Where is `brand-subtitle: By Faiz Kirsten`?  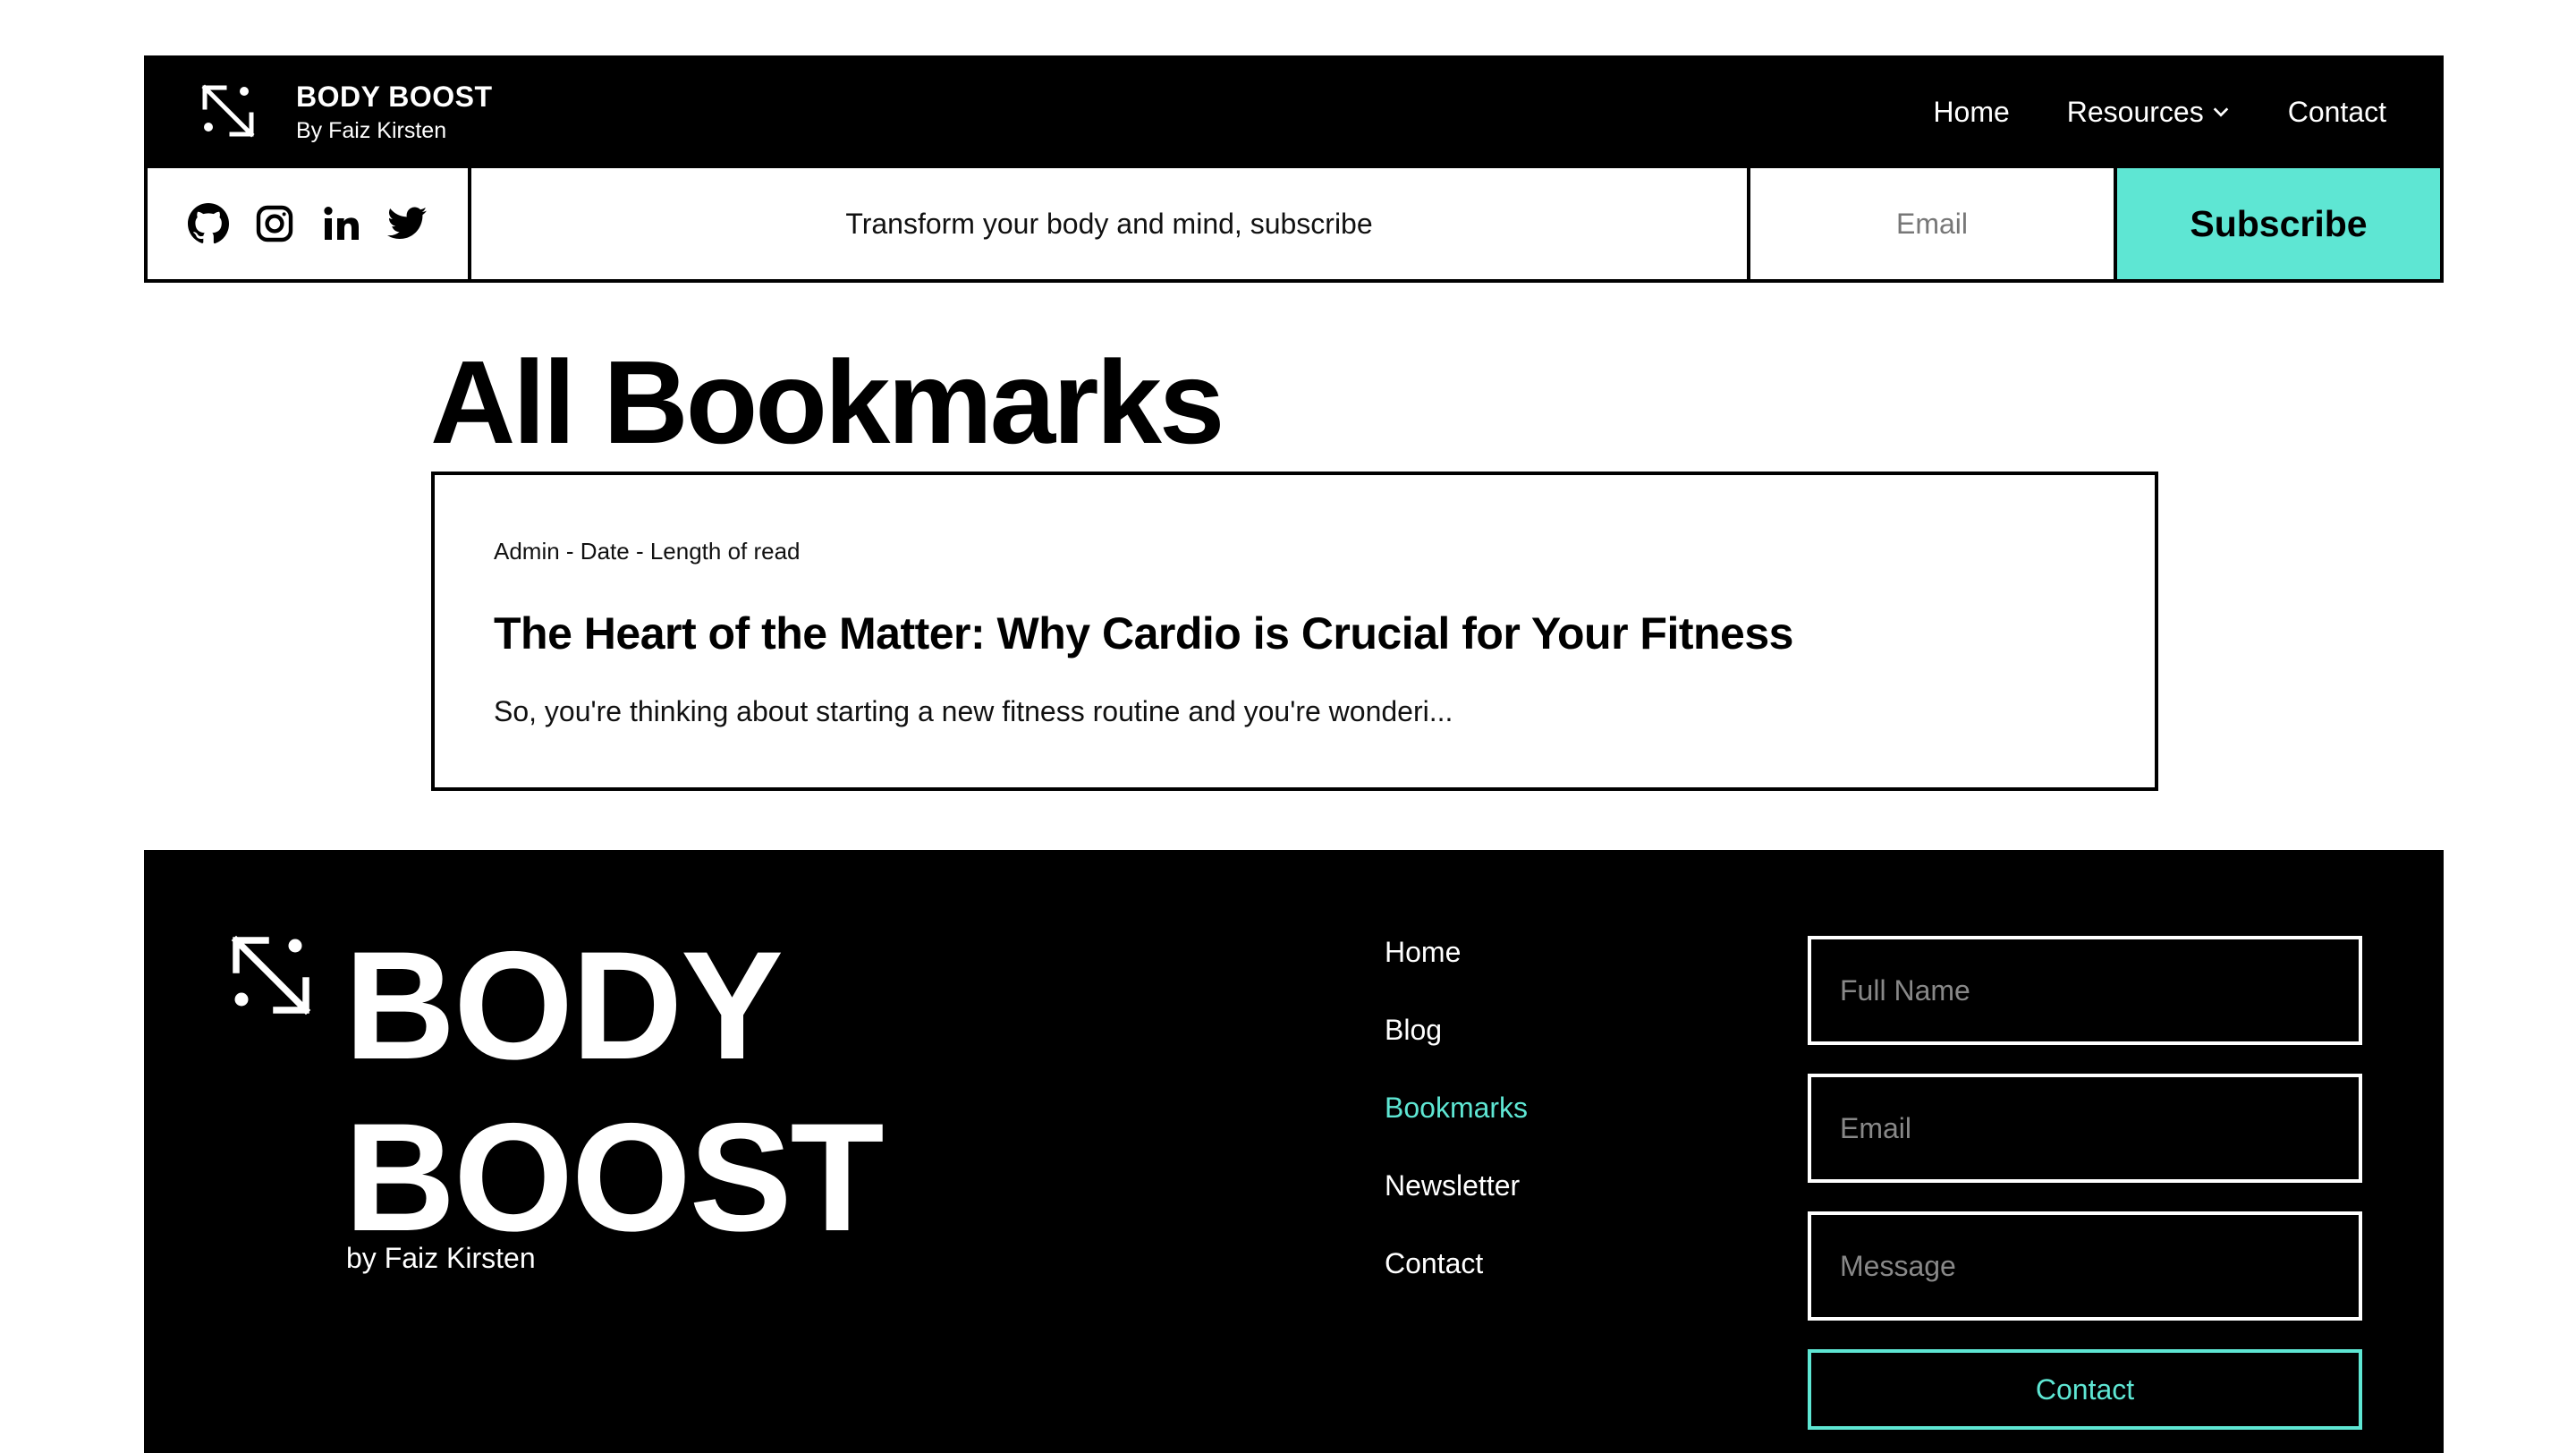 brand-subtitle: By Faiz Kirsten is located at coordinates (371, 130).